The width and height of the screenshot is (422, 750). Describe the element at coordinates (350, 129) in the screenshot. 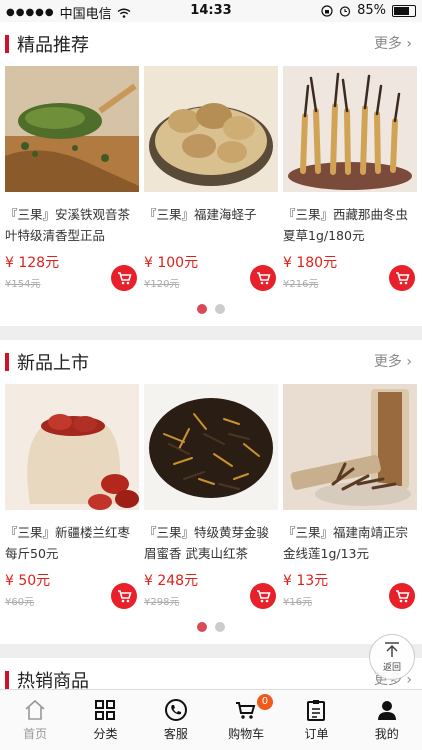

I see `product-image-cordyceps` at that location.